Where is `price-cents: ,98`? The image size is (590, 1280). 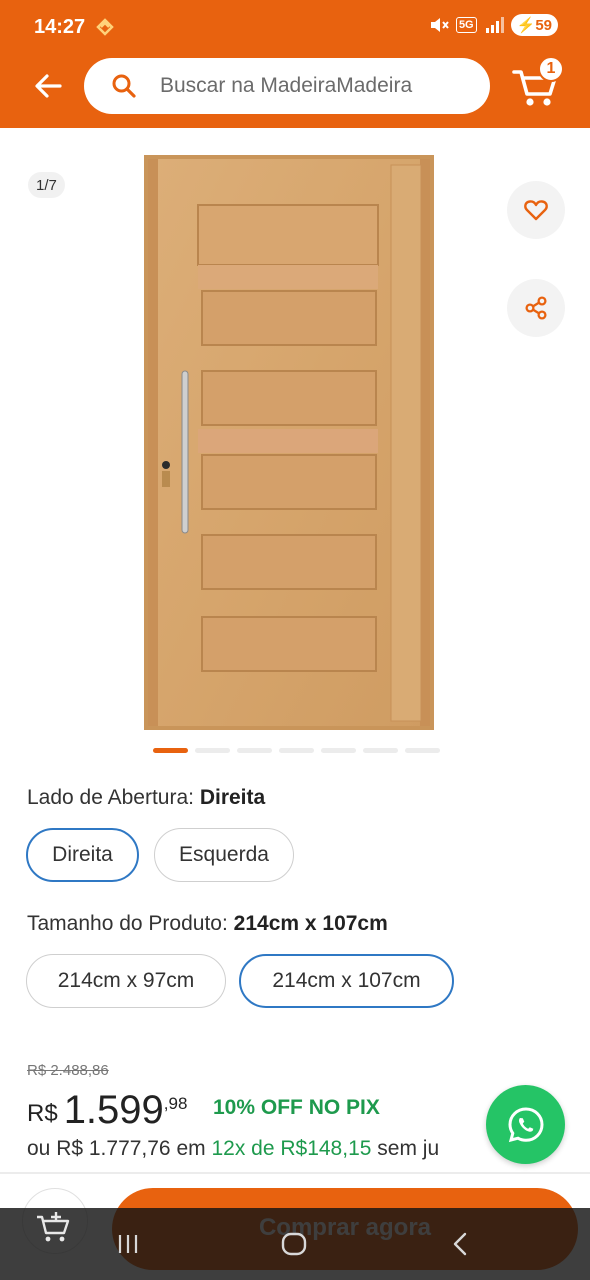
price-cents: ,98 is located at coordinates (175, 1103).